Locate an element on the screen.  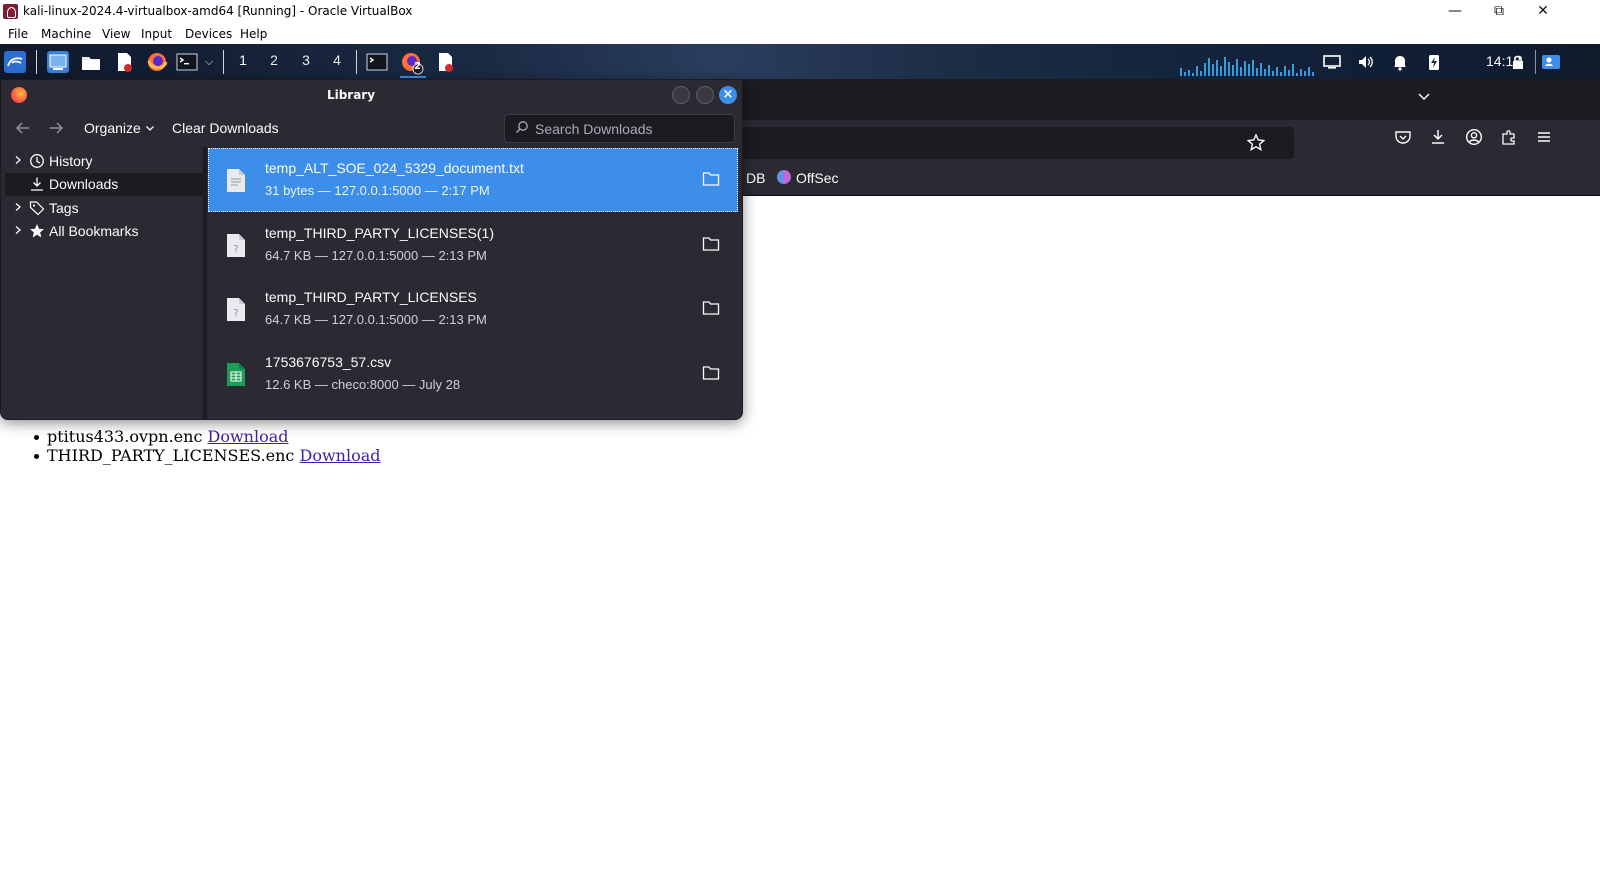
download-filename: temp_THIRD_PARTY_LICENSES(1) is located at coordinates (379, 233).